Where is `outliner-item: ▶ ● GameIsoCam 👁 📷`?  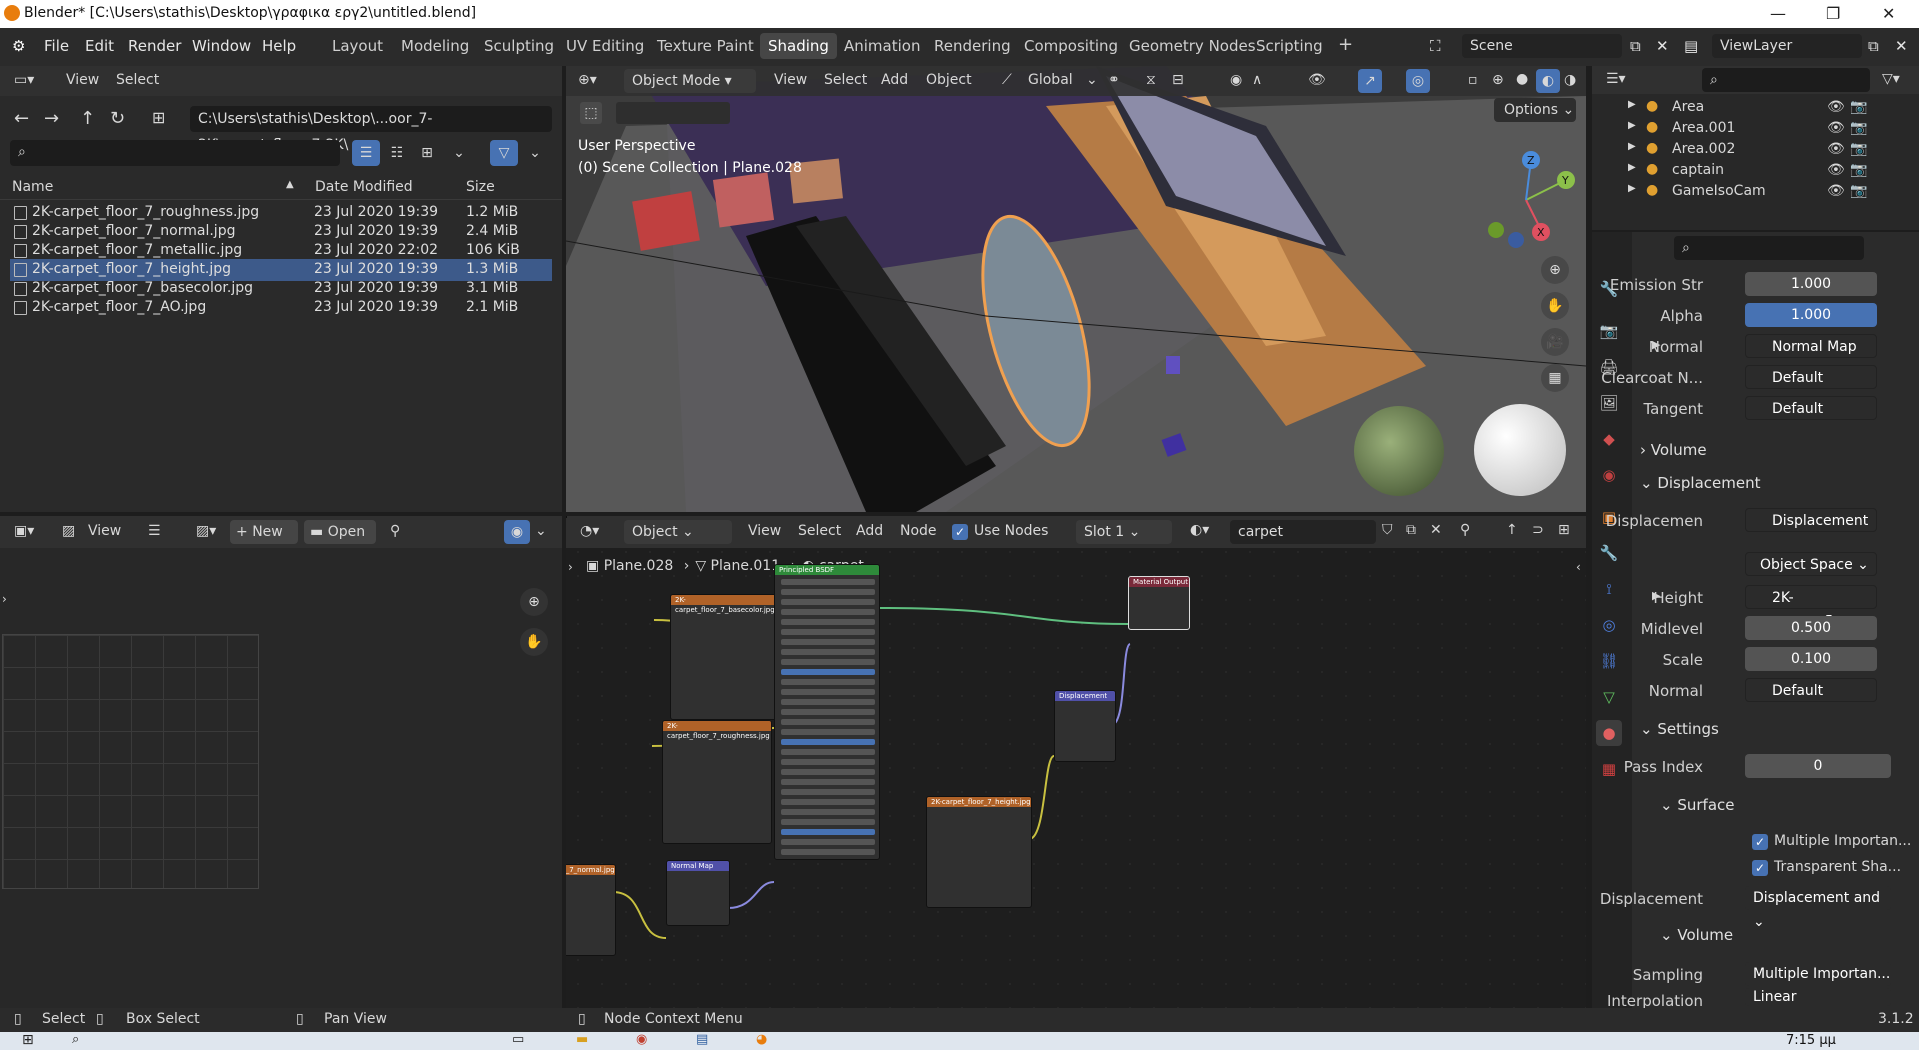
outliner-item: ▶ ● GameIsoCam 👁 📷 is located at coordinates (1755, 192).